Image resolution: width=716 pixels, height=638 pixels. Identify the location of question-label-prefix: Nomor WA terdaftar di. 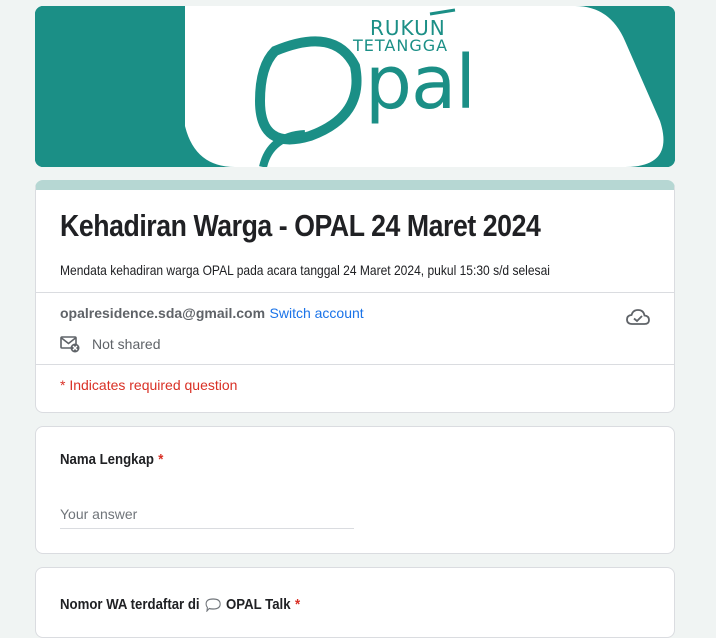
(130, 604).